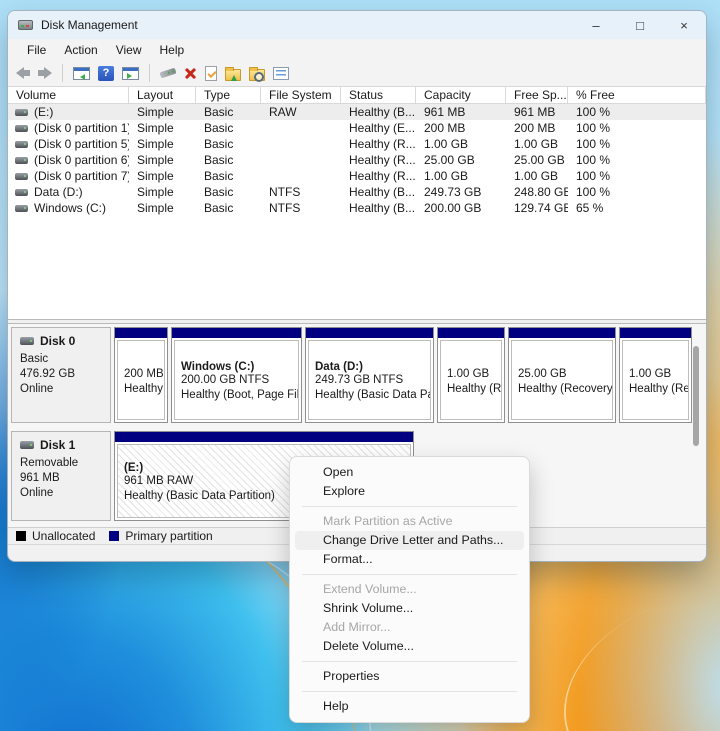  What do you see at coordinates (61, 375) in the screenshot?
I see `disk0-header: Disk 0 Basic 476.92 GB Online` at bounding box center [61, 375].